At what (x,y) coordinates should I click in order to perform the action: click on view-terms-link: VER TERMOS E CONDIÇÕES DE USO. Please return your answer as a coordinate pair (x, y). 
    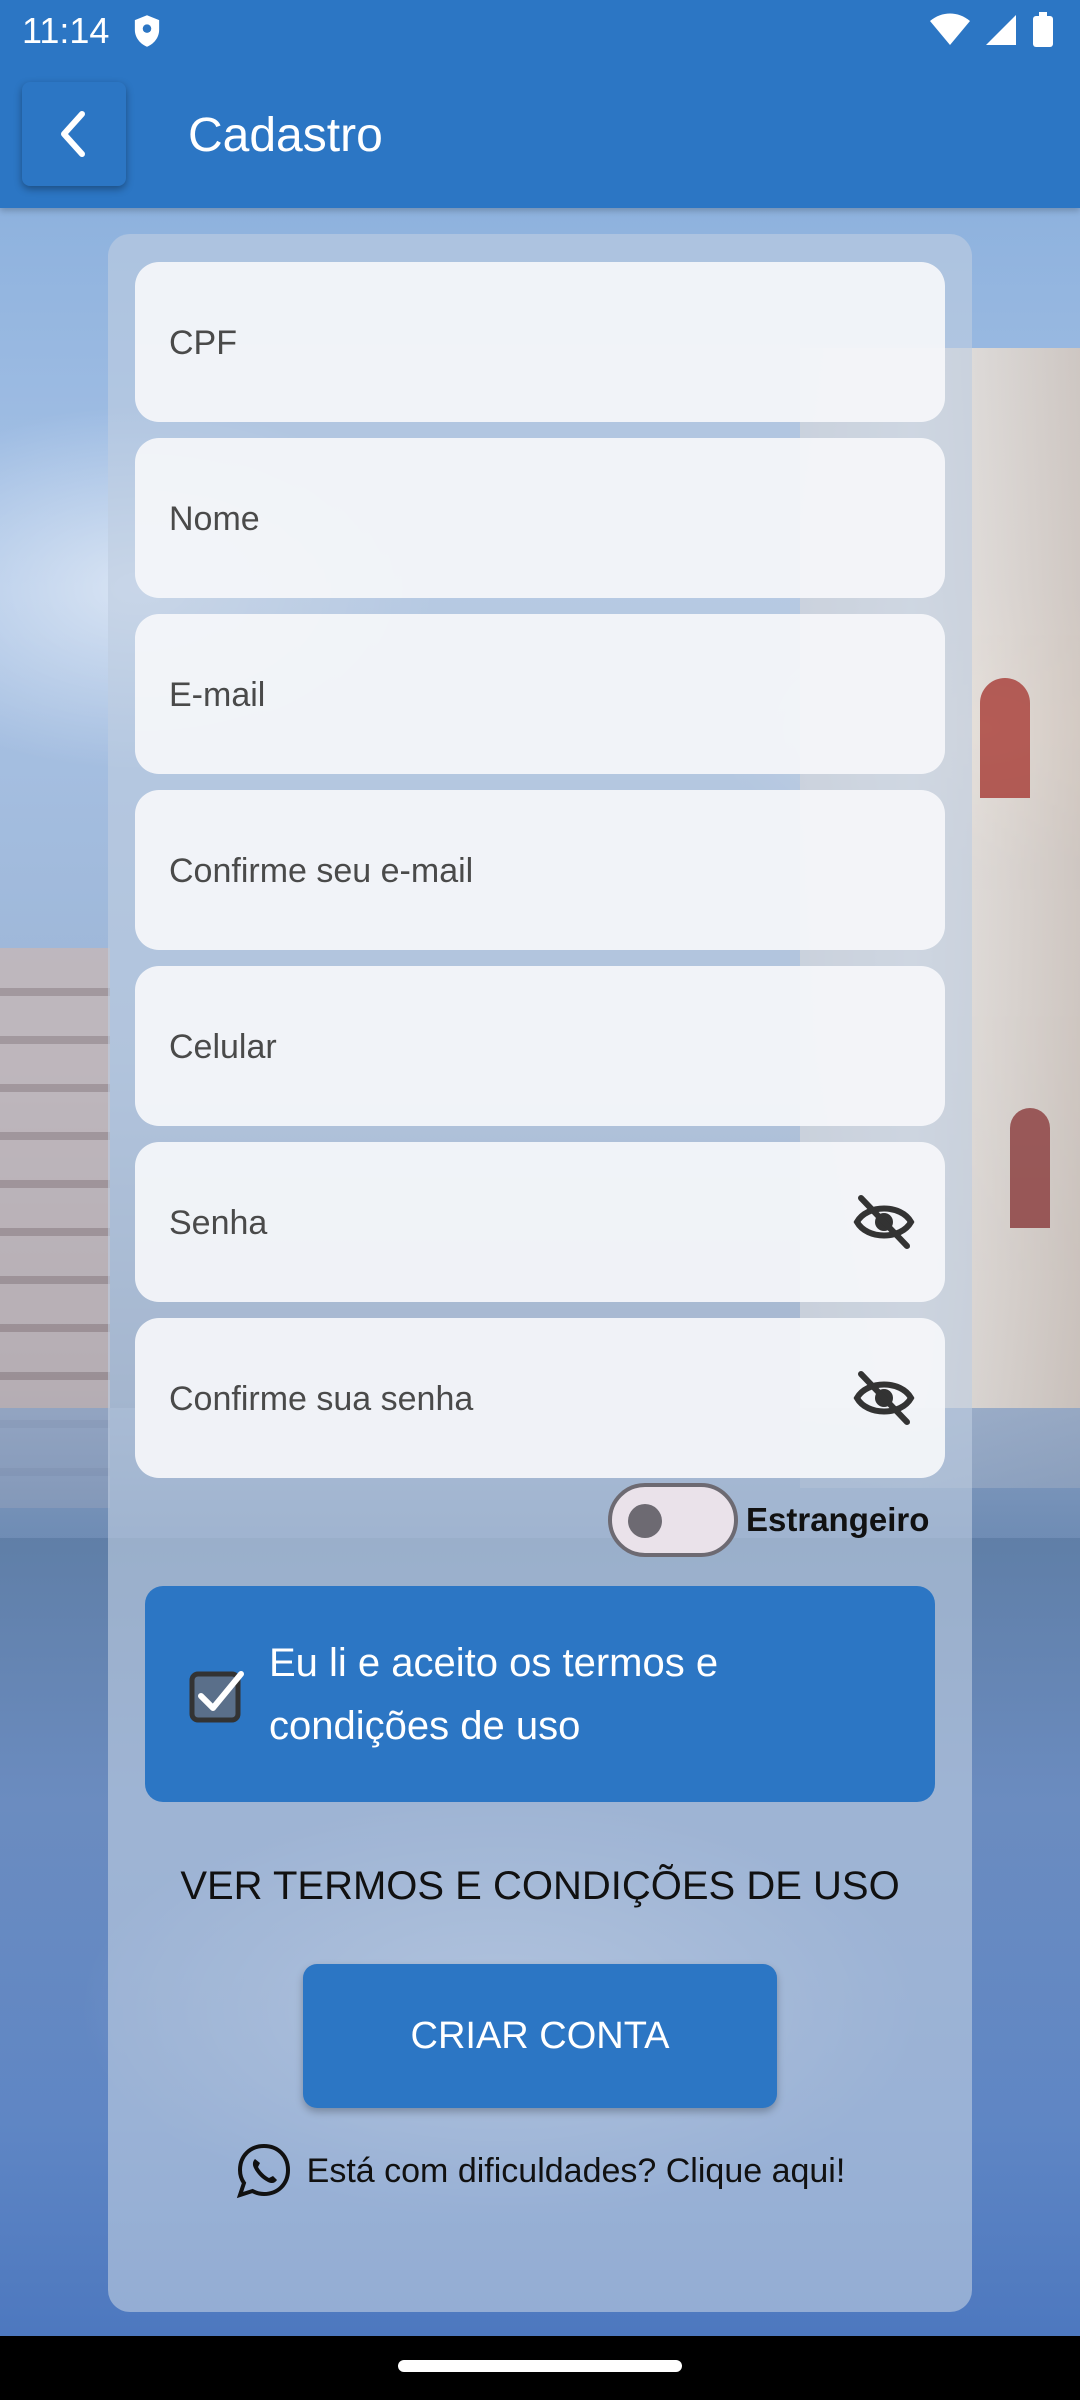
    Looking at the image, I should click on (540, 1886).